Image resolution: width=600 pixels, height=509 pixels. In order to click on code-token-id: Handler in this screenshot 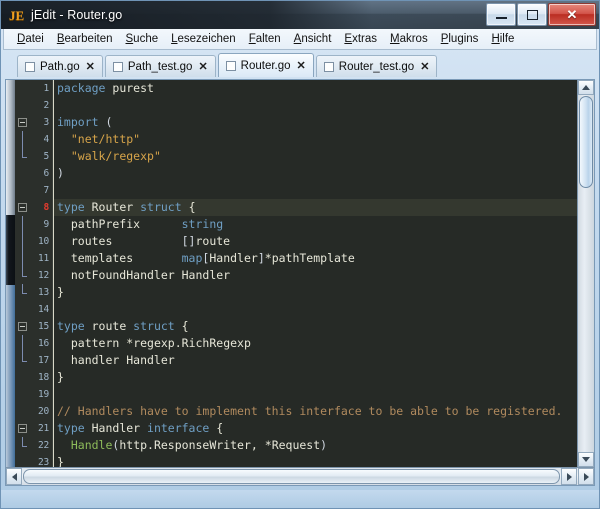, I will do `click(119, 428)`.